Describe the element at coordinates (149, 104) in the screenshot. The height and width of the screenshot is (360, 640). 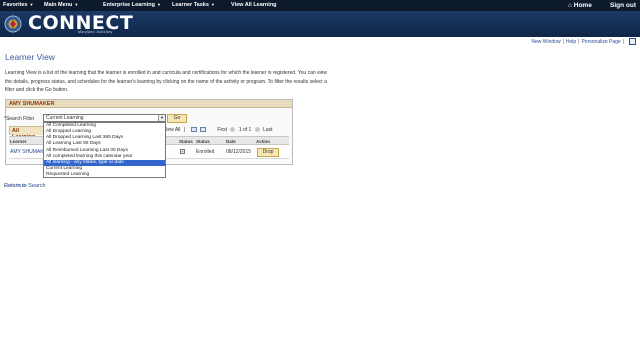
I see `learner-header: AMY SHUMAKER` at that location.